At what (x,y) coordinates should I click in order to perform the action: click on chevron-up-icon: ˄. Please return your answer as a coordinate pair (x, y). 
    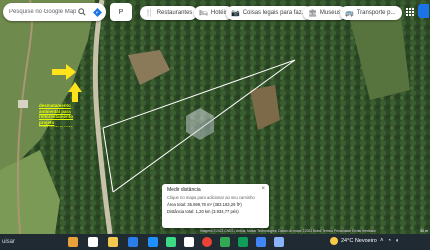
    Looking at the image, I should click on (382, 241).